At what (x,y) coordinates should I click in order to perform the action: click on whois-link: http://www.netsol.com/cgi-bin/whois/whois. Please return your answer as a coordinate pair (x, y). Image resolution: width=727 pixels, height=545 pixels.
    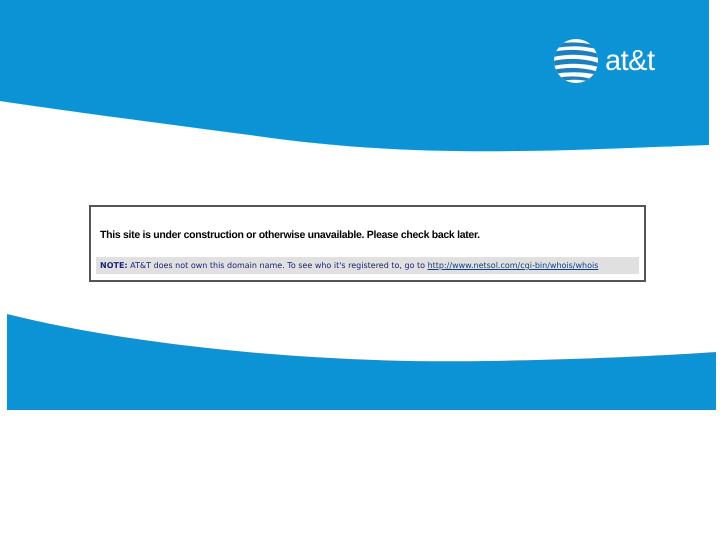
    Looking at the image, I should click on (513, 265).